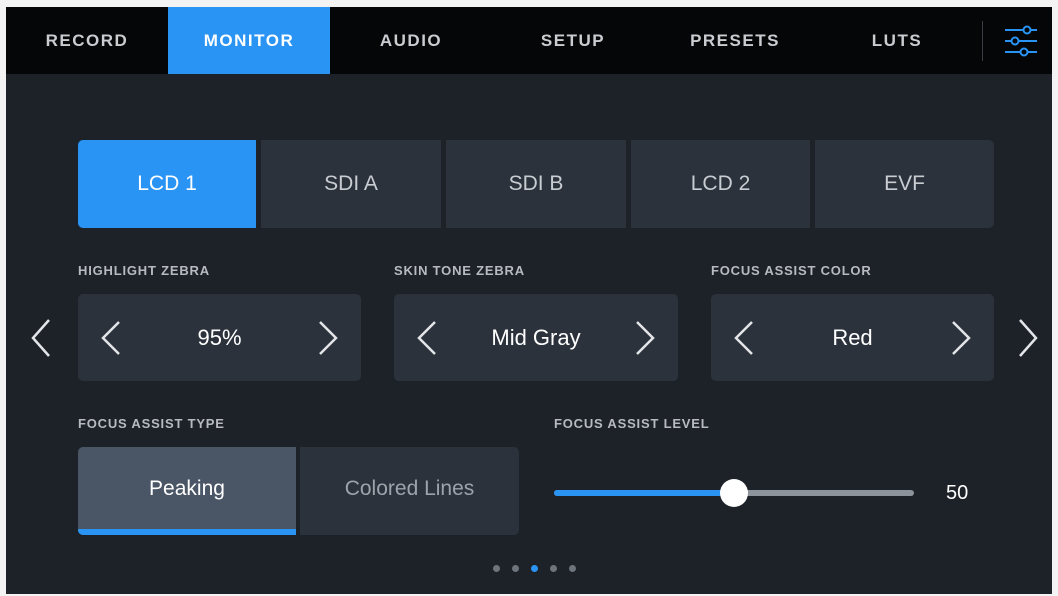 The image size is (1058, 596). What do you see at coordinates (1021, 41) in the screenshot?
I see `sliders-icon` at bounding box center [1021, 41].